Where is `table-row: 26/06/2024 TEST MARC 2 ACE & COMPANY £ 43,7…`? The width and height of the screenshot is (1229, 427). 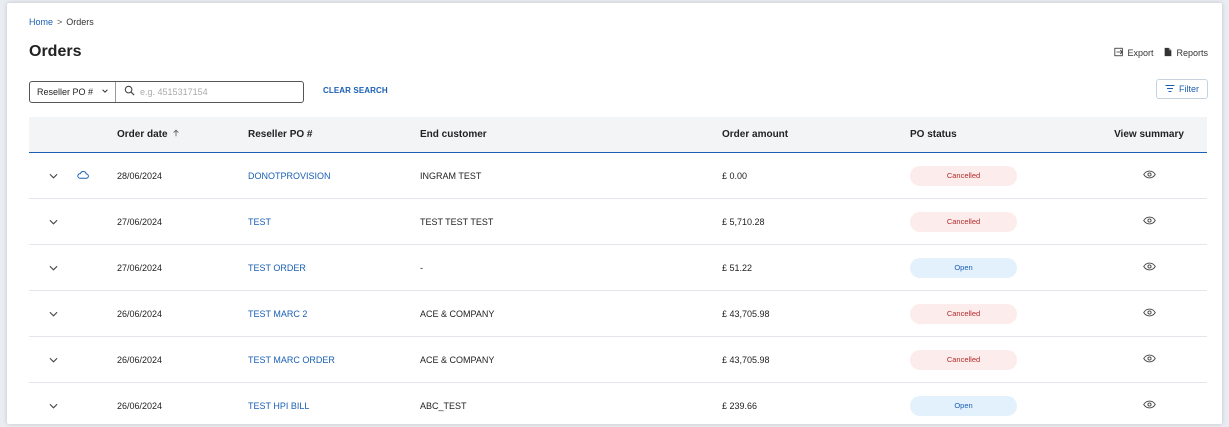
table-row: 26/06/2024 TEST MARC 2 ACE & COMPANY £ 43,7… is located at coordinates (618, 314).